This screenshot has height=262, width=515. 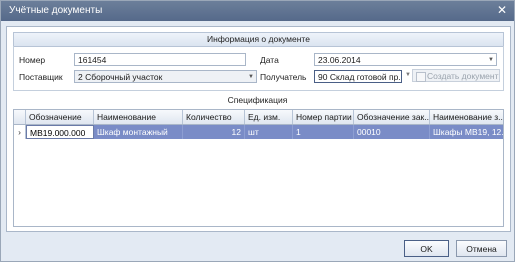 I want to click on ok-button: OK, so click(x=426, y=248).